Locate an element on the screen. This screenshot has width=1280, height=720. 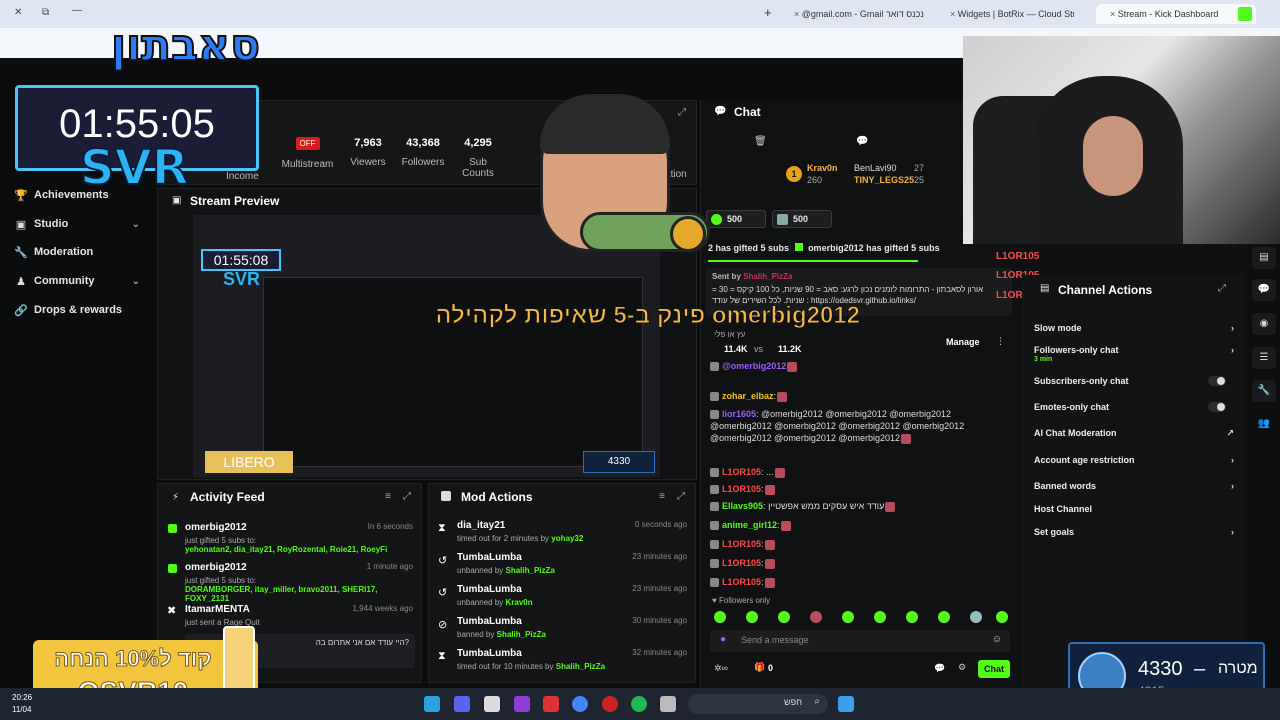
tab-gmail: × @gmail.com - Gmail נכנס דואר is located at coordinates (858, 14).